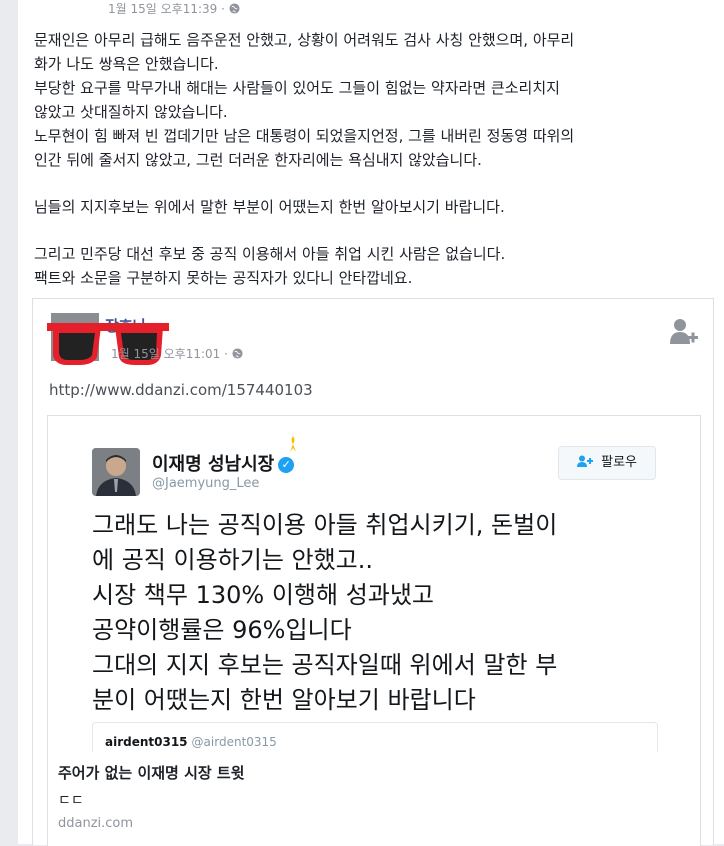  I want to click on link-domain: ddanzi.com, so click(96, 823).